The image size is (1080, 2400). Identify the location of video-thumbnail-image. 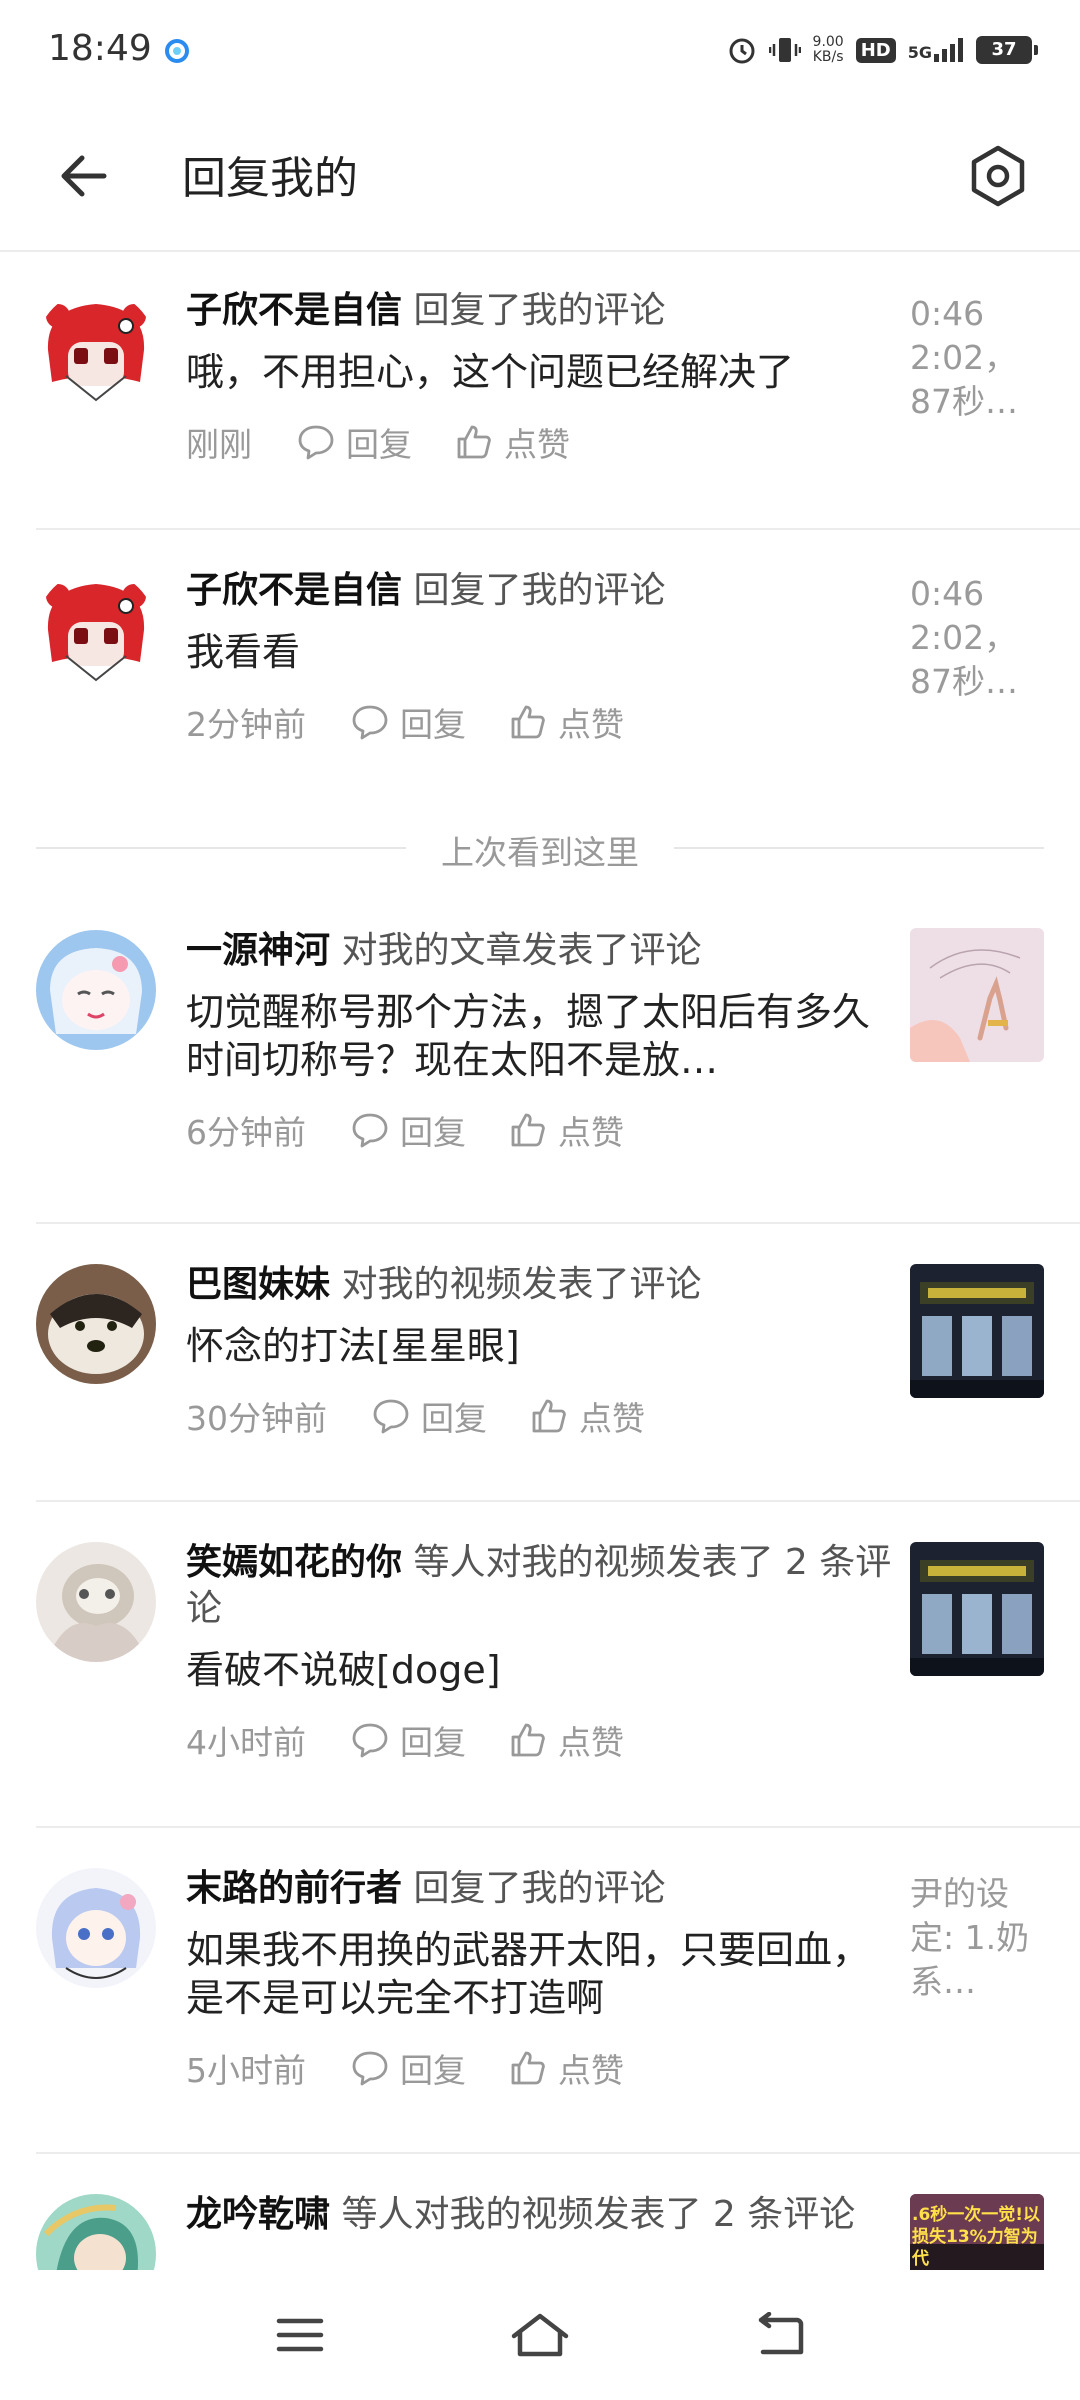
(977, 1609).